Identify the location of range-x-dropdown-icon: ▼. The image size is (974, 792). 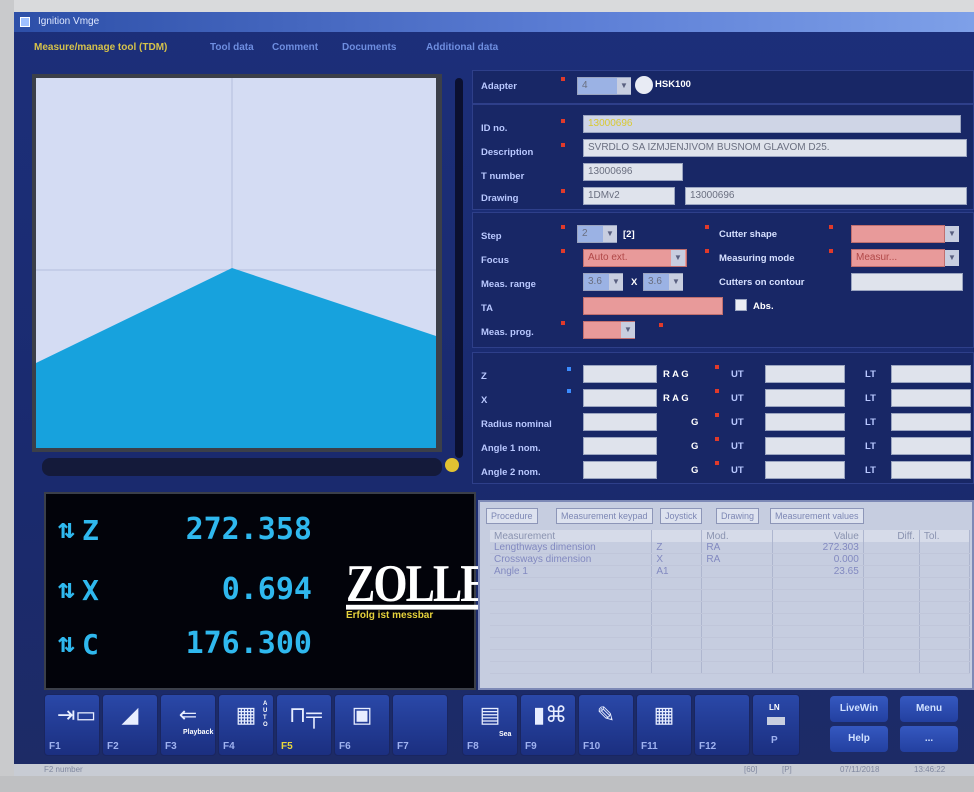
(616, 282).